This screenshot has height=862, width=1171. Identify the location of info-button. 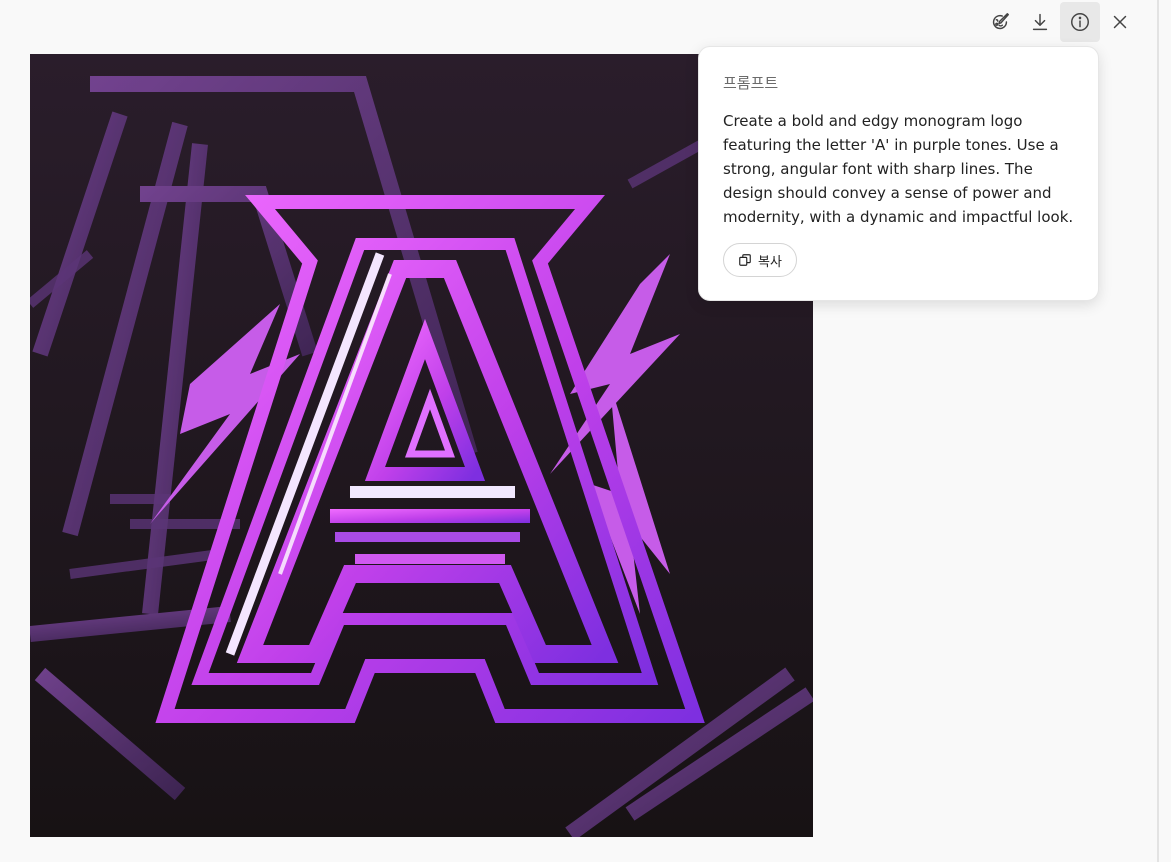
(1080, 22).